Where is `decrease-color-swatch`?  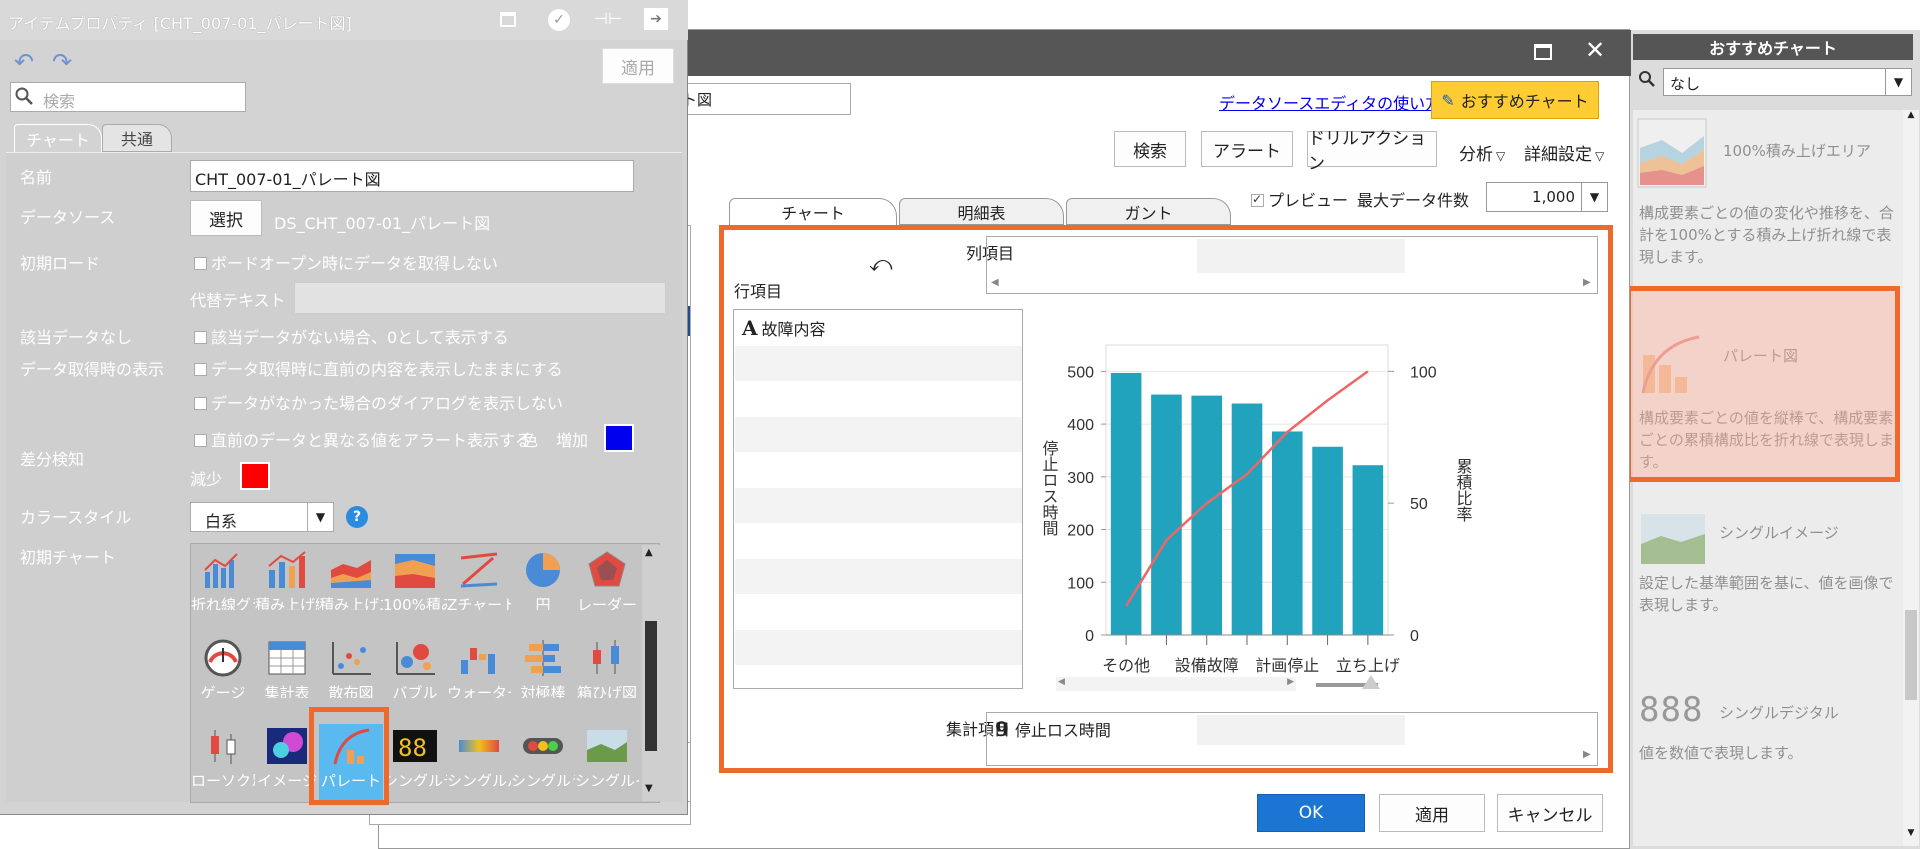 decrease-color-swatch is located at coordinates (255, 476).